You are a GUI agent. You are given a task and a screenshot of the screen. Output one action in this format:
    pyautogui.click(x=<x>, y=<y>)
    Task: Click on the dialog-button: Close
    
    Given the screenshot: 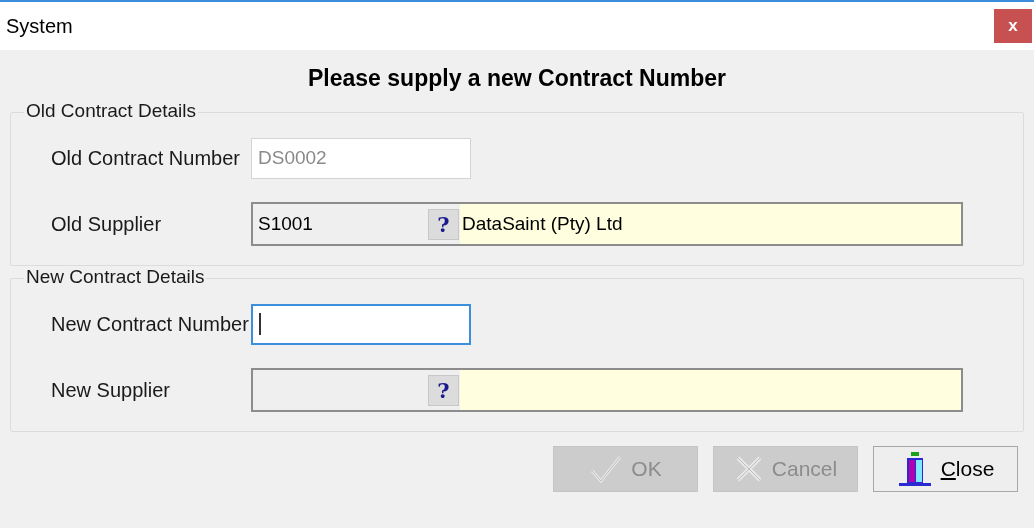 What is the action you would take?
    pyautogui.click(x=945, y=469)
    